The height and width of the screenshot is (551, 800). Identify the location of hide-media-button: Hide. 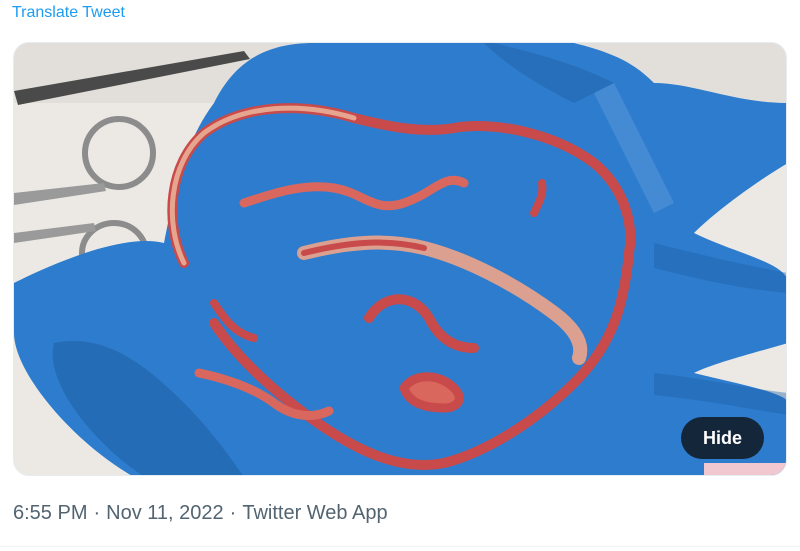
(722, 438).